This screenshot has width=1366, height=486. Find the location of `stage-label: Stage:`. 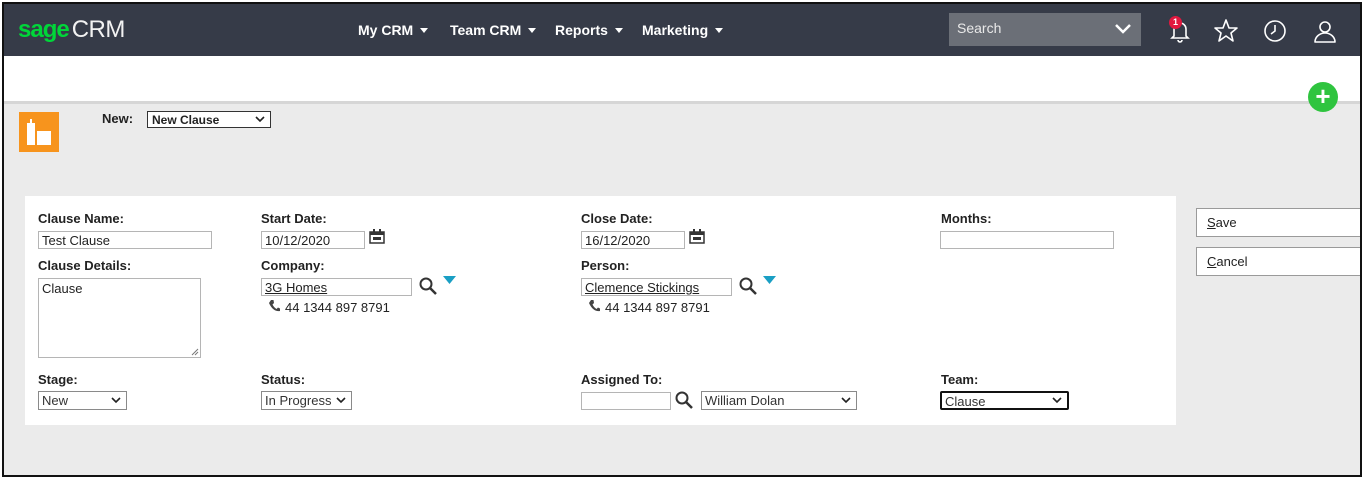

stage-label: Stage: is located at coordinates (58, 379).